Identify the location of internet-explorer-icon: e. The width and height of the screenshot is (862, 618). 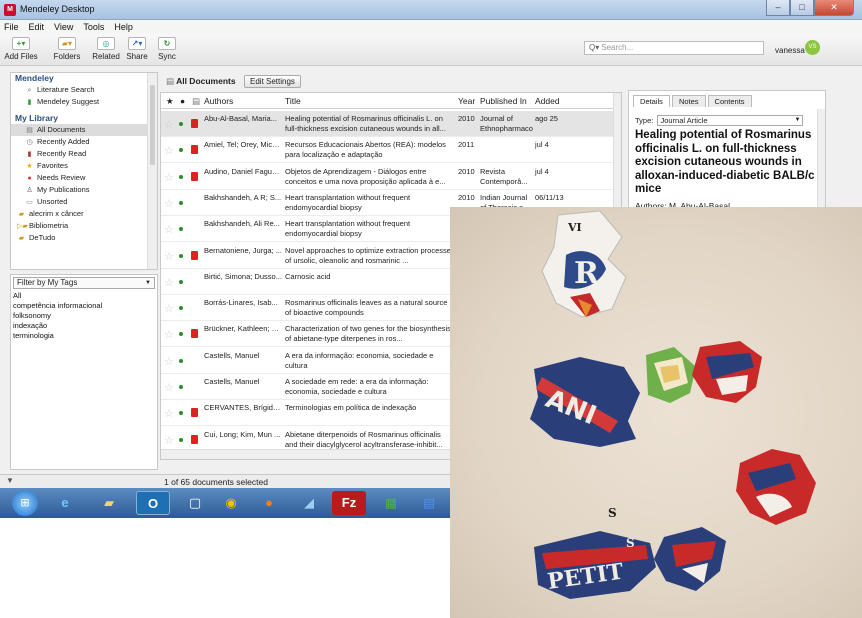
(65, 503).